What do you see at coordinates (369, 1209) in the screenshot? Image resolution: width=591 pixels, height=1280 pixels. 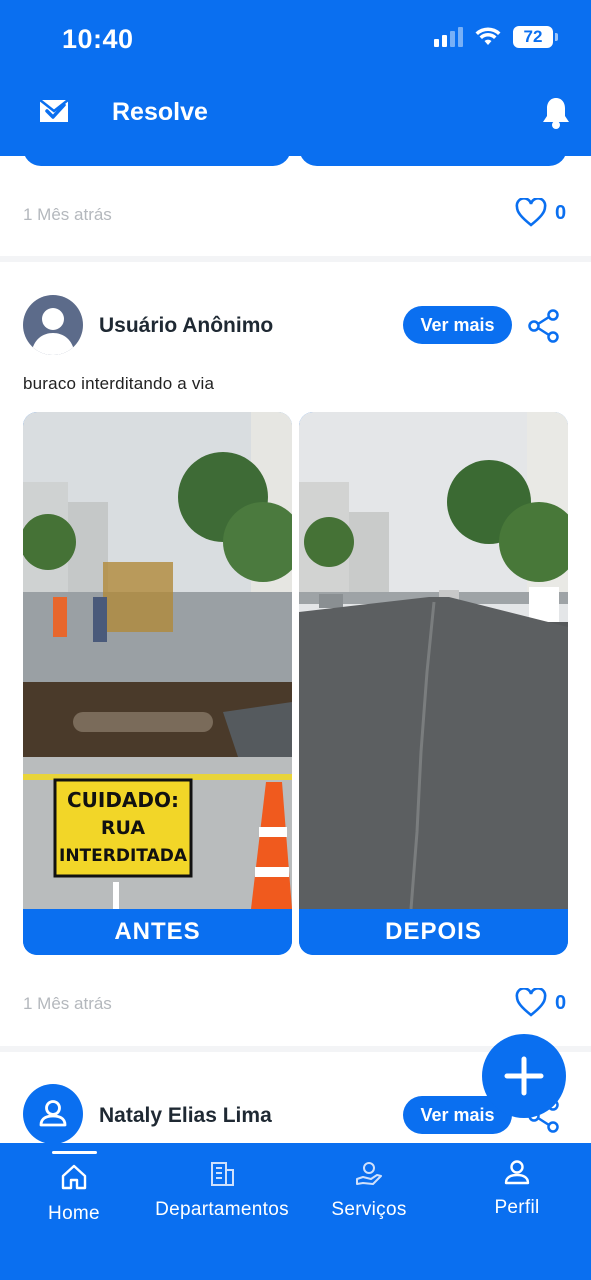 I see `nav-servicos-label: Serviços` at bounding box center [369, 1209].